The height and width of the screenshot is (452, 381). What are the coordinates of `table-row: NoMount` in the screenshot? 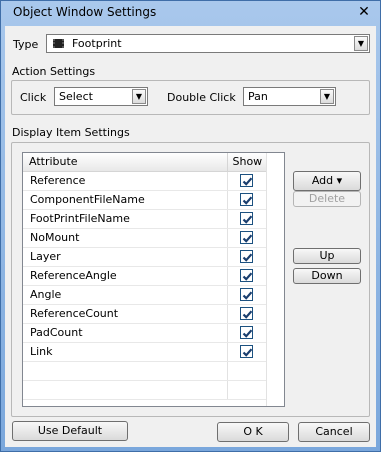 It's located at (145, 238).